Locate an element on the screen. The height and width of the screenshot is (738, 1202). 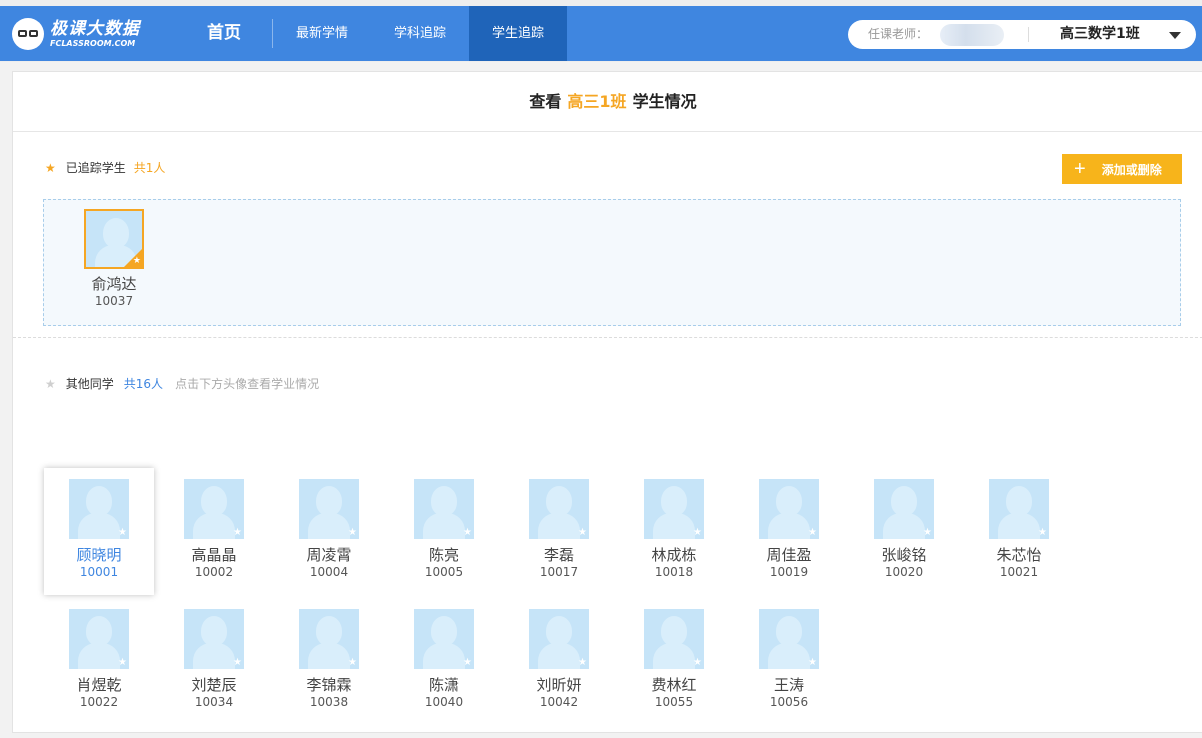
student-name: 费林红 is located at coordinates (674, 685).